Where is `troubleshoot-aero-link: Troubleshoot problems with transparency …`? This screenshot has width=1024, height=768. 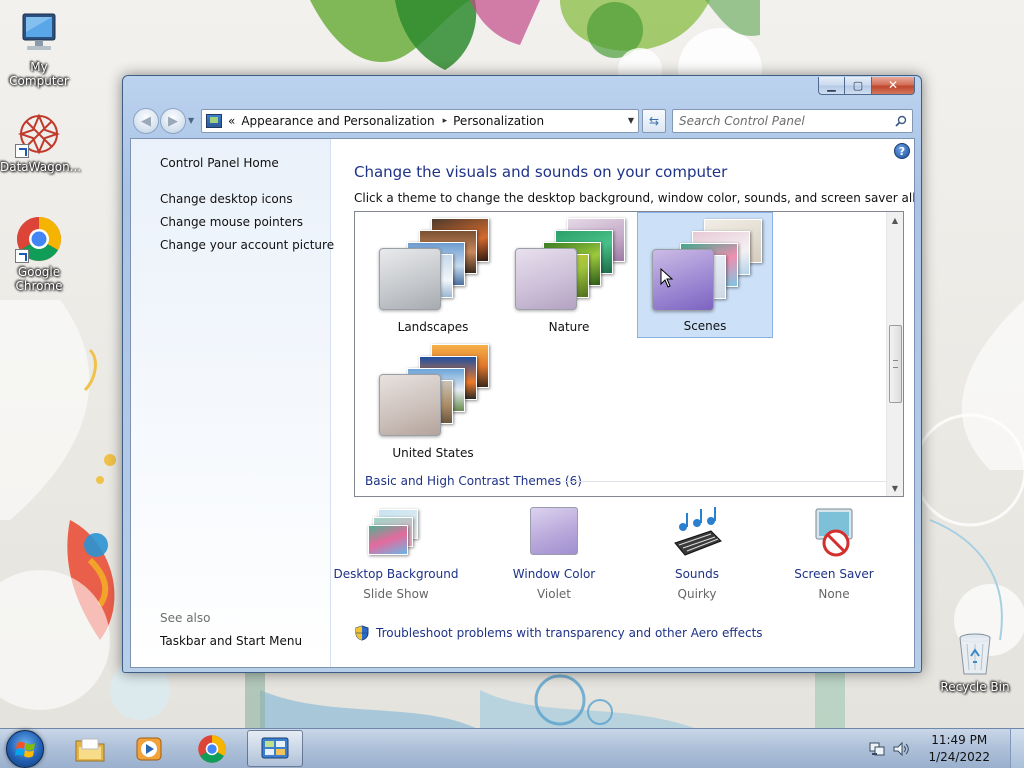 troubleshoot-aero-link: Troubleshoot problems with transparency … is located at coordinates (558, 633).